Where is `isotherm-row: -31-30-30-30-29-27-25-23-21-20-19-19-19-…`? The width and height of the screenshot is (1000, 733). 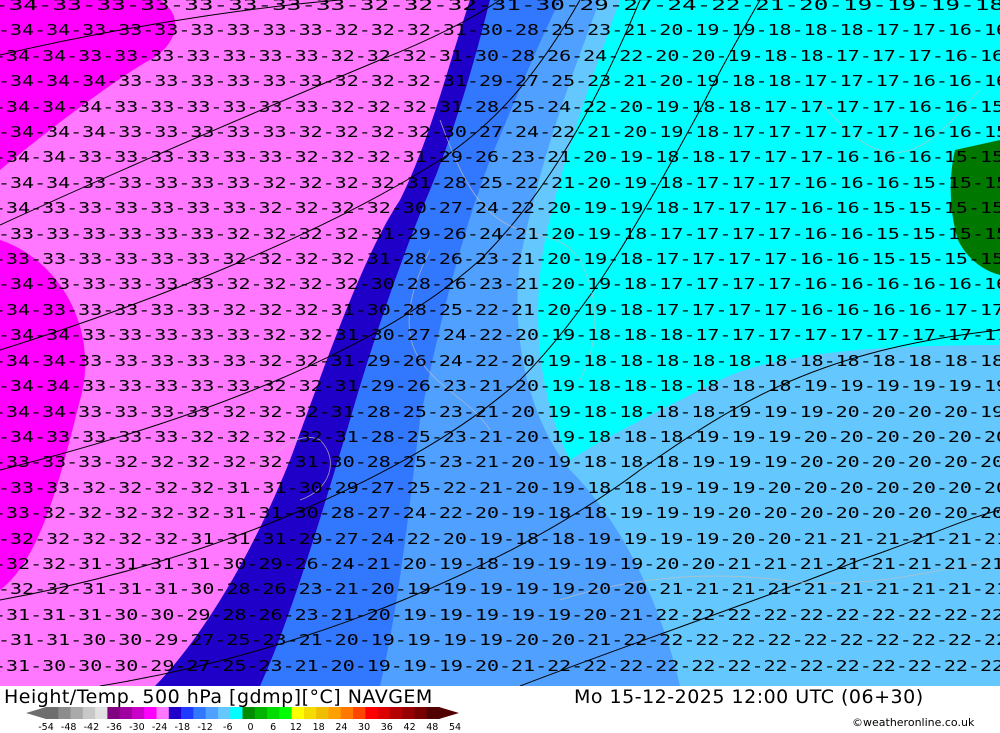 isotherm-row: -31-30-30-30-29-27-25-23-21-20-19-19-19-… is located at coordinates (500, 666).